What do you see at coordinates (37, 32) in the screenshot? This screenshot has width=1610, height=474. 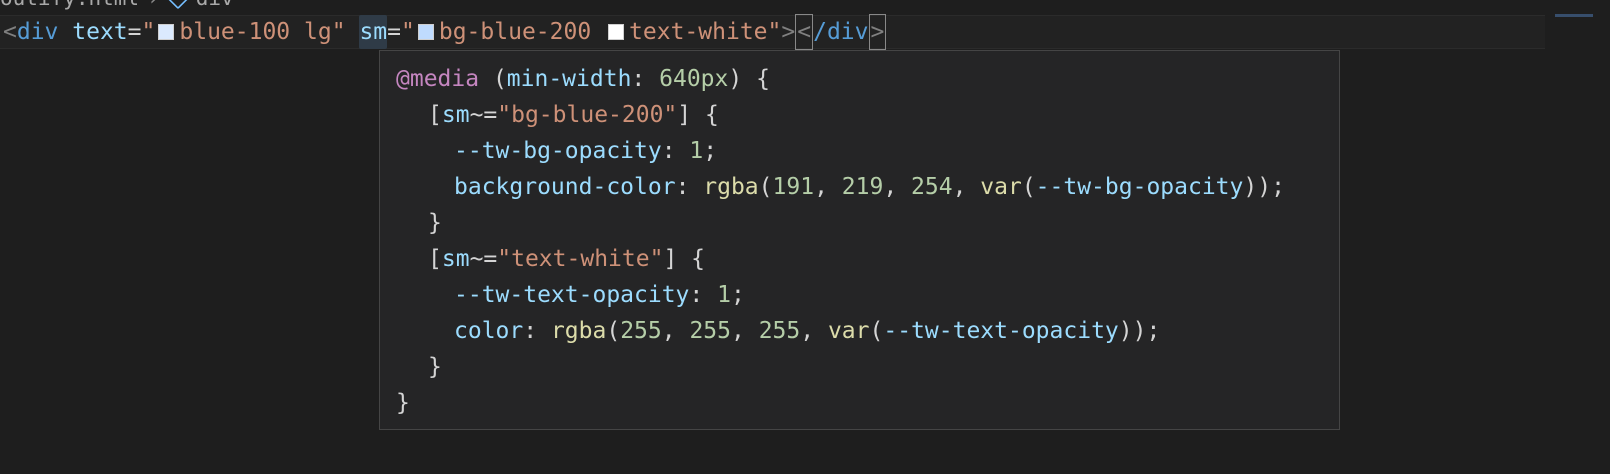 I see `tag-name: div` at bounding box center [37, 32].